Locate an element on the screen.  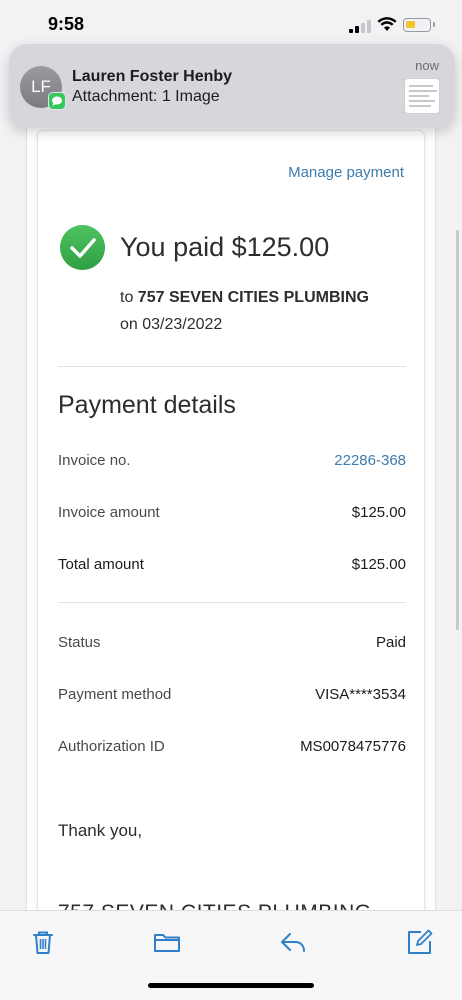
status-row: Status Paid is located at coordinates (232, 645).